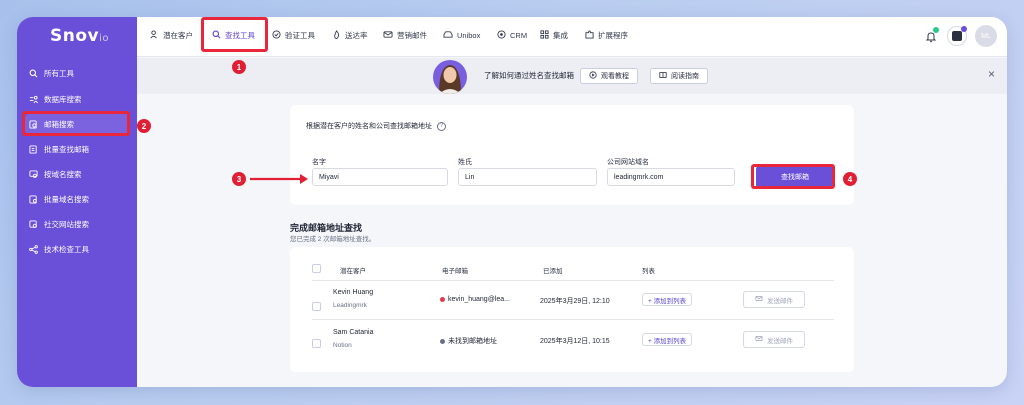 The height and width of the screenshot is (405, 1024). Describe the element at coordinates (342, 345) in the screenshot. I see `prospect-company: Notion` at that location.